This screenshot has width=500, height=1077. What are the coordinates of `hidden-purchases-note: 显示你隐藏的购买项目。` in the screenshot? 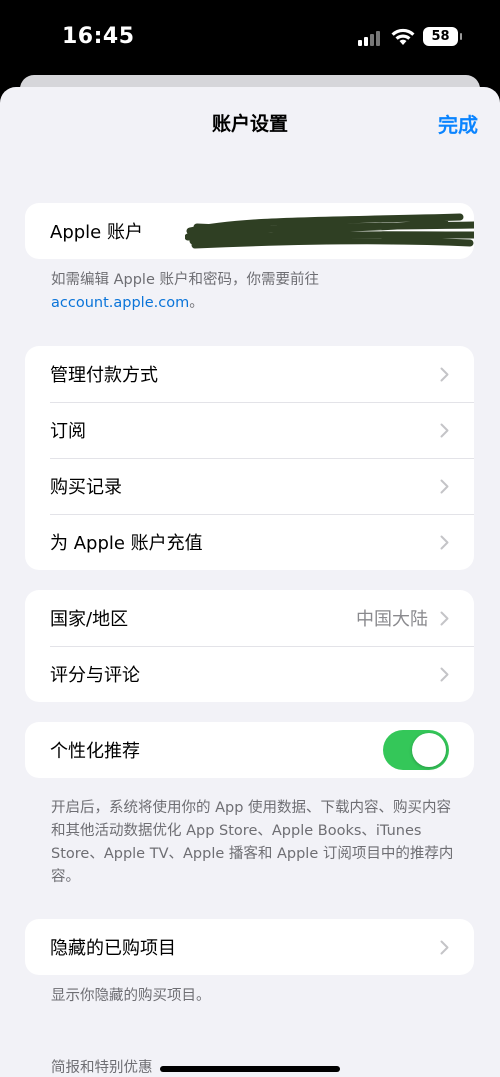 It's located at (131, 996).